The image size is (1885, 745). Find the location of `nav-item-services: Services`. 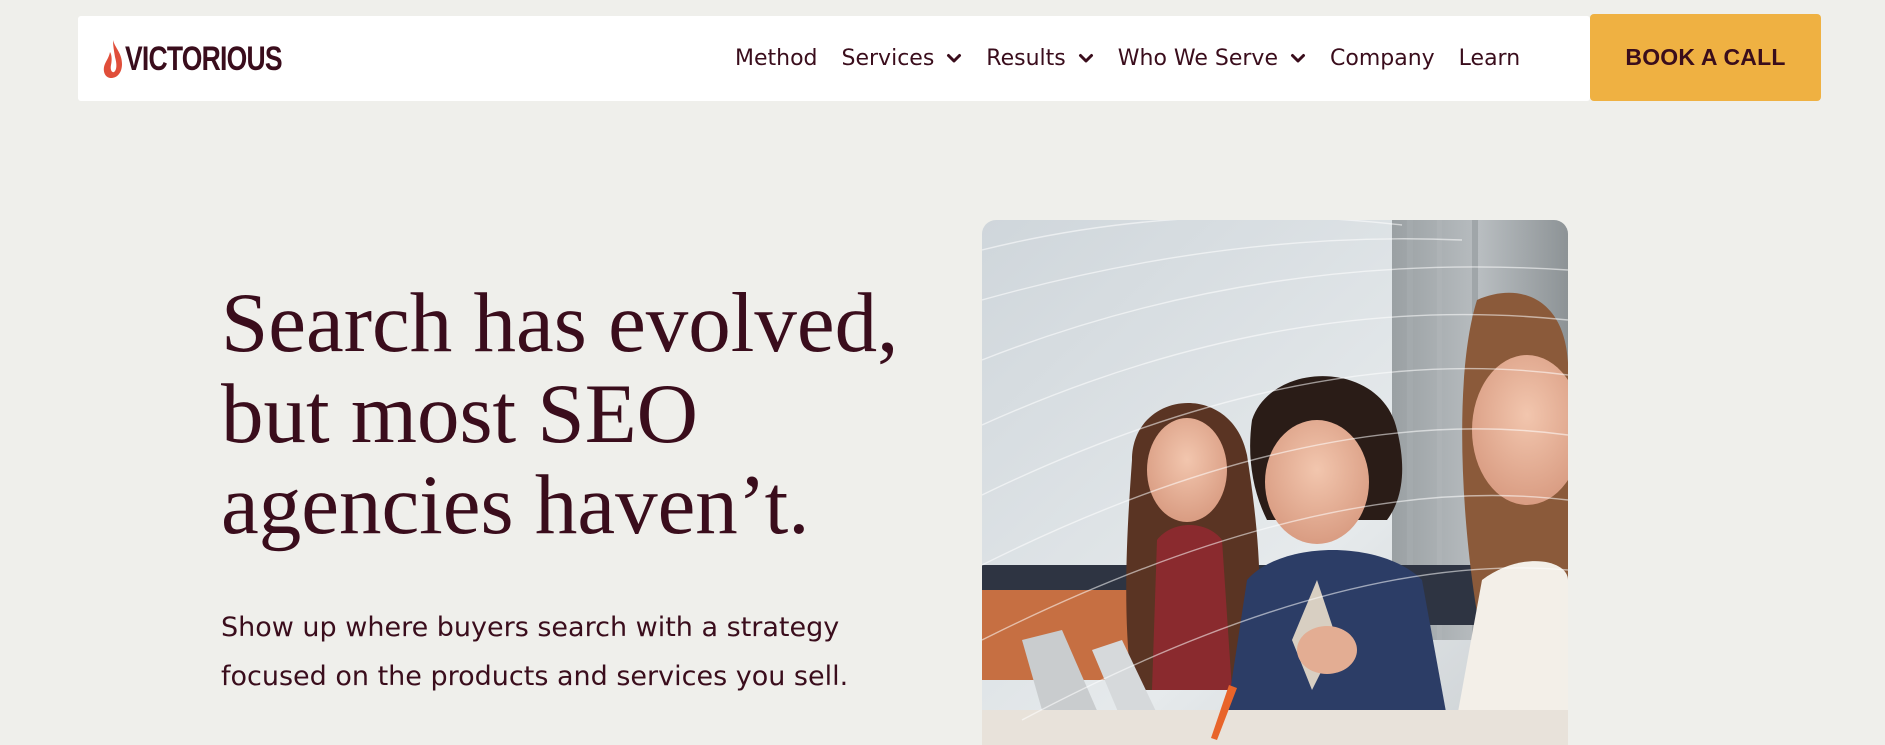

nav-item-services: Services is located at coordinates (902, 58).